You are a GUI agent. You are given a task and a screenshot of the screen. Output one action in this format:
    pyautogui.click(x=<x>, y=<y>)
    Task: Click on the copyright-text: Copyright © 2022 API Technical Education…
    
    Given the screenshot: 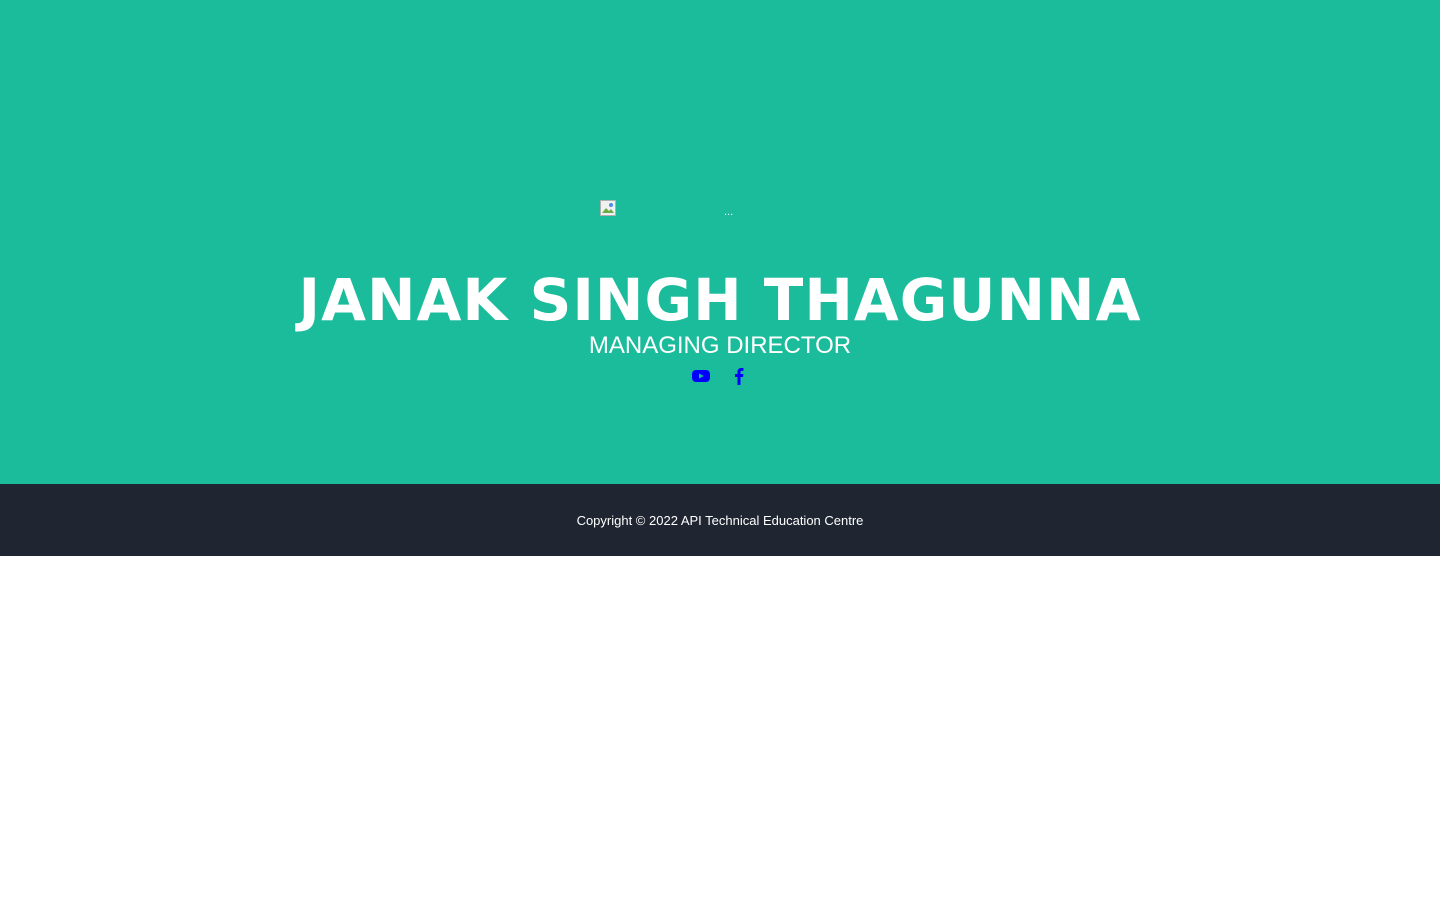 What is the action you would take?
    pyautogui.click(x=720, y=520)
    